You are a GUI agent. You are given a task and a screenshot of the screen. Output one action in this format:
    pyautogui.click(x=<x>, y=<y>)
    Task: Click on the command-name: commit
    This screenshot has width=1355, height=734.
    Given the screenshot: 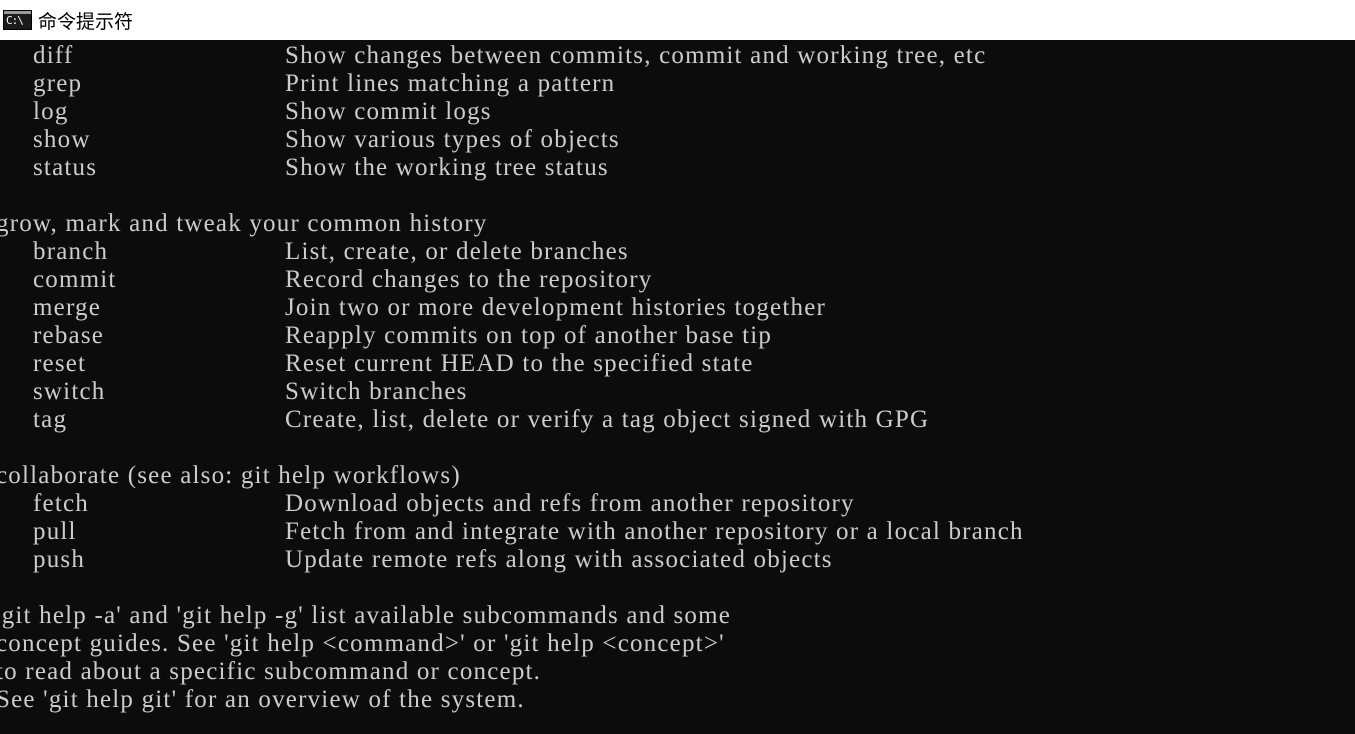 What is the action you would take?
    pyautogui.click(x=75, y=279)
    